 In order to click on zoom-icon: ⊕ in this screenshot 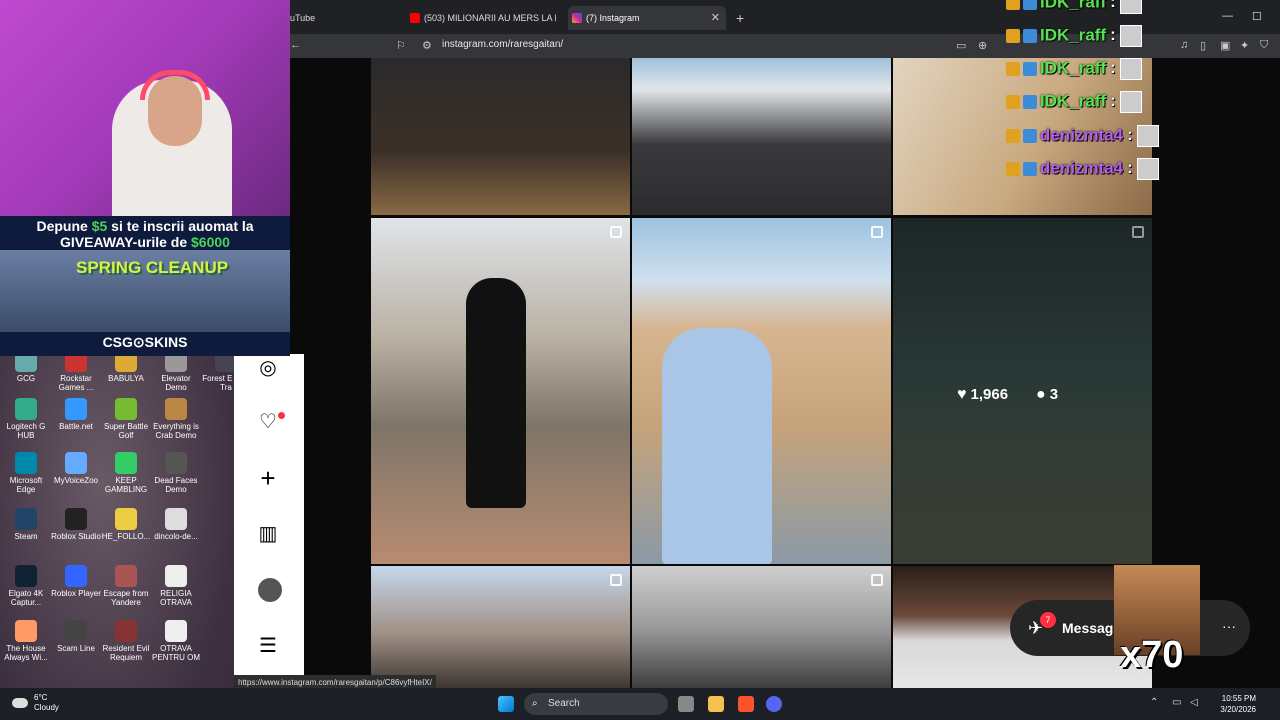, I will do `click(982, 45)`.